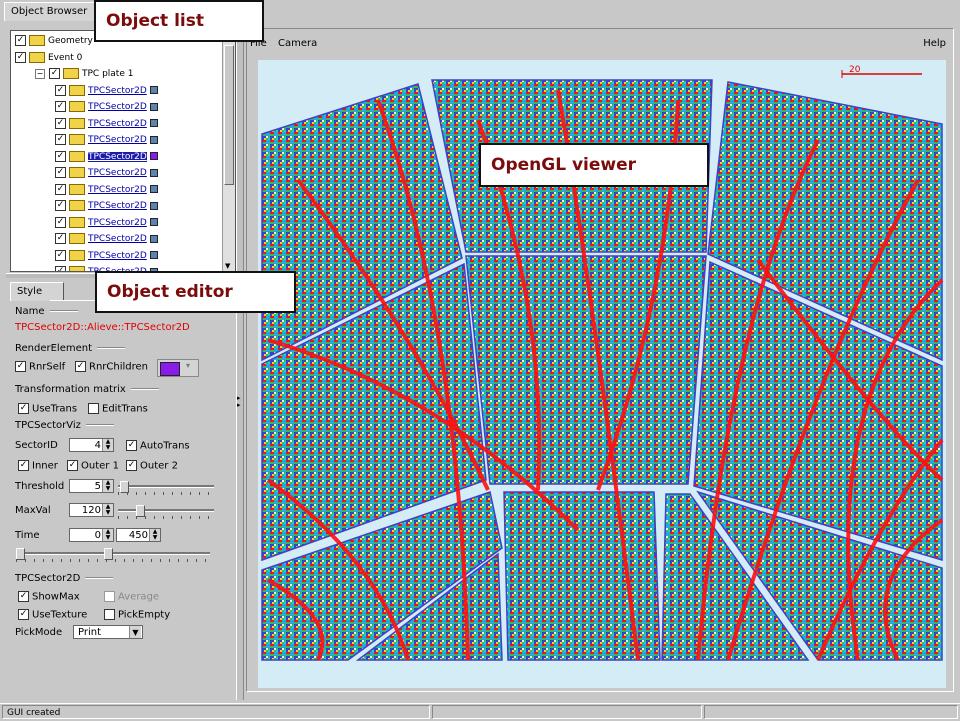 This screenshot has height=721, width=960. Describe the element at coordinates (70, 41) in the screenshot. I see `tree-item-label: Geometry` at that location.